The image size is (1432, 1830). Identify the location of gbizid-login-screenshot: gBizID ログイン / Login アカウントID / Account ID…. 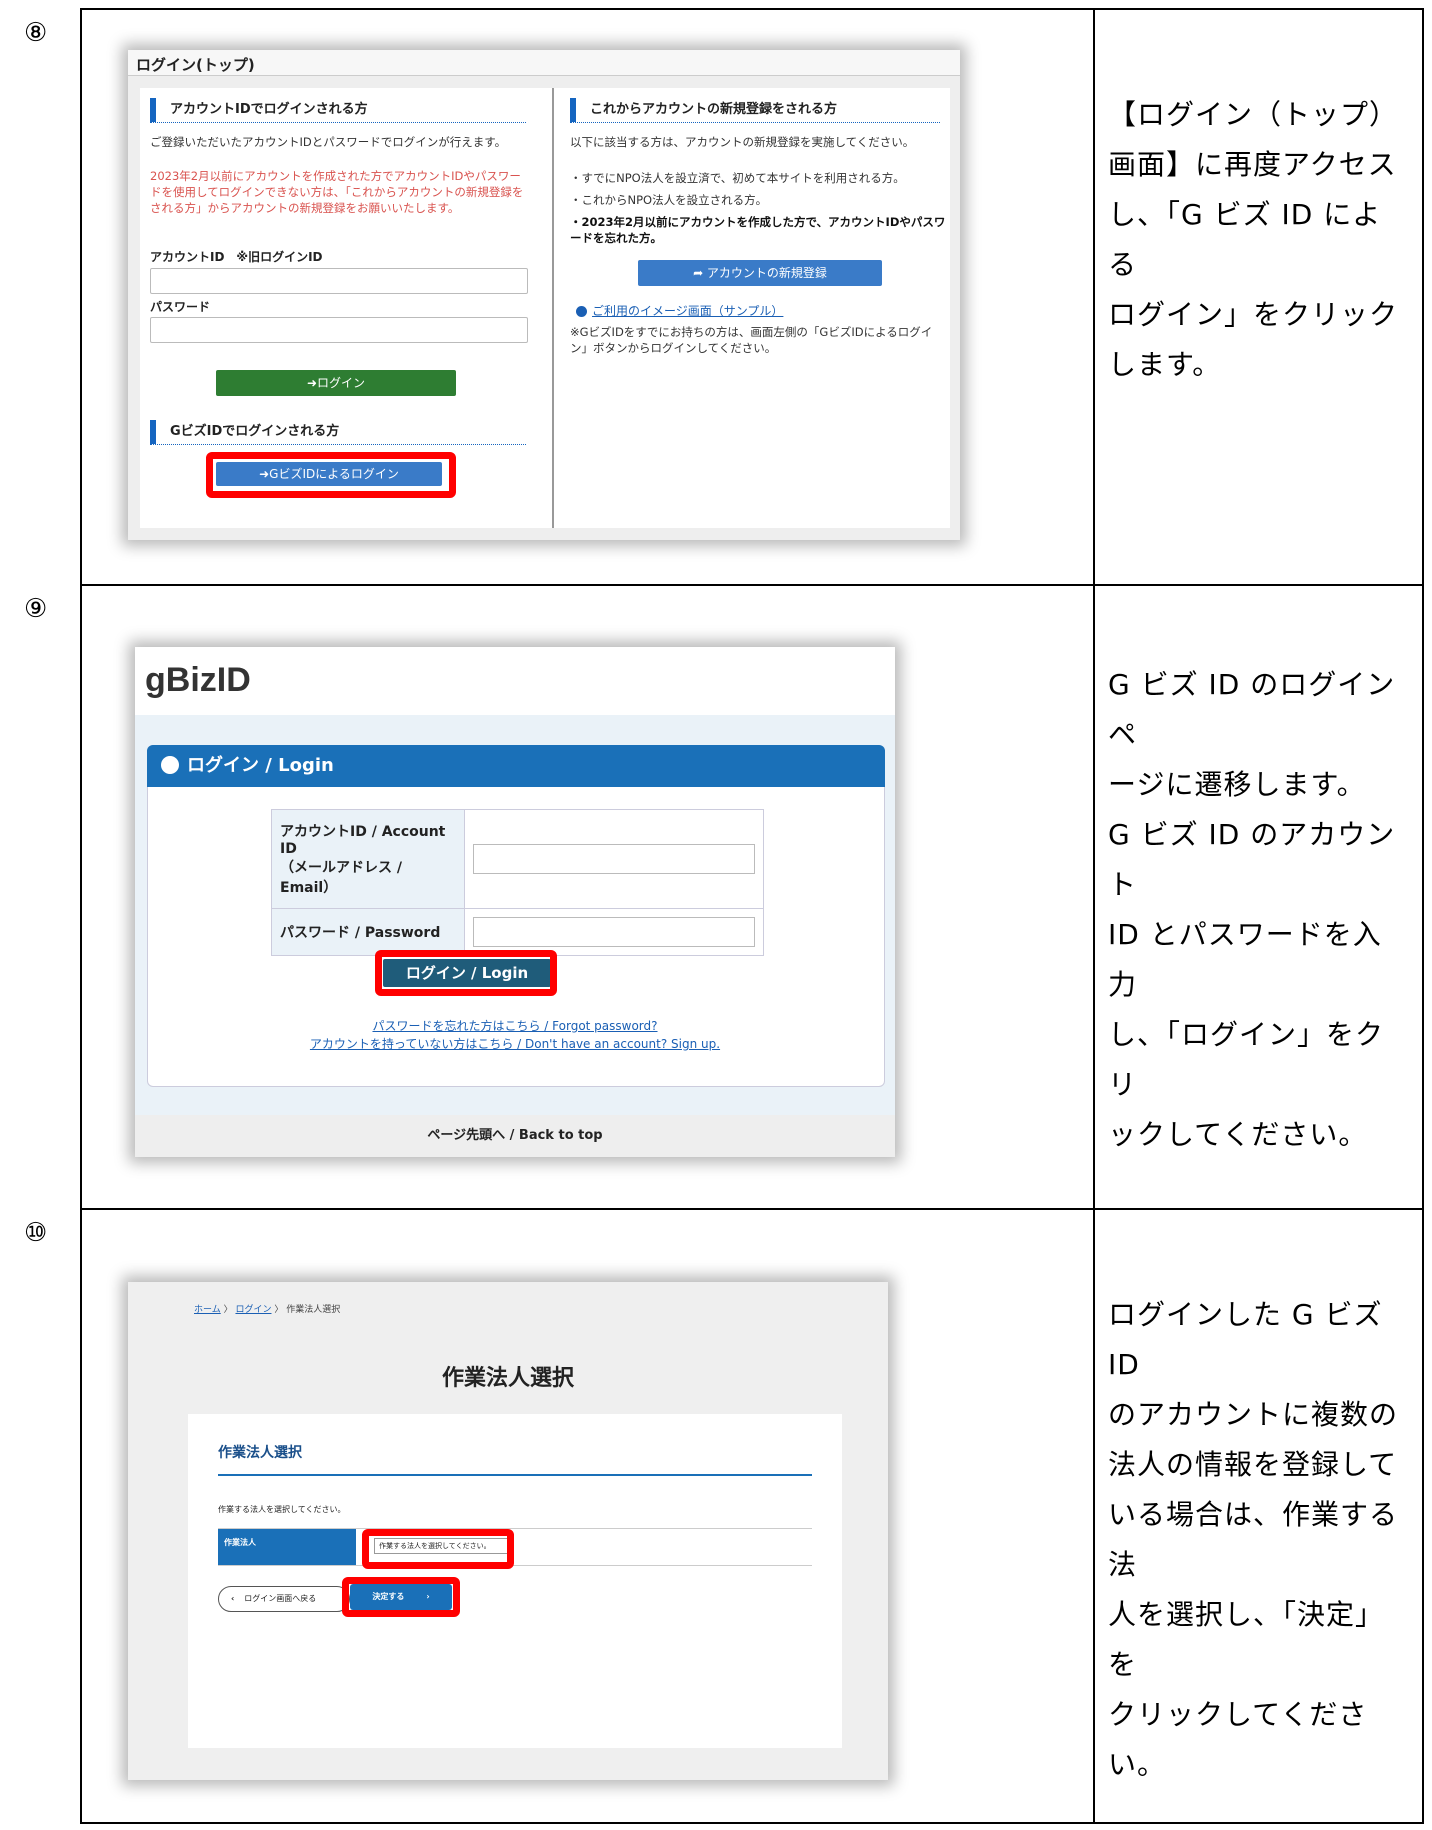
(515, 902).